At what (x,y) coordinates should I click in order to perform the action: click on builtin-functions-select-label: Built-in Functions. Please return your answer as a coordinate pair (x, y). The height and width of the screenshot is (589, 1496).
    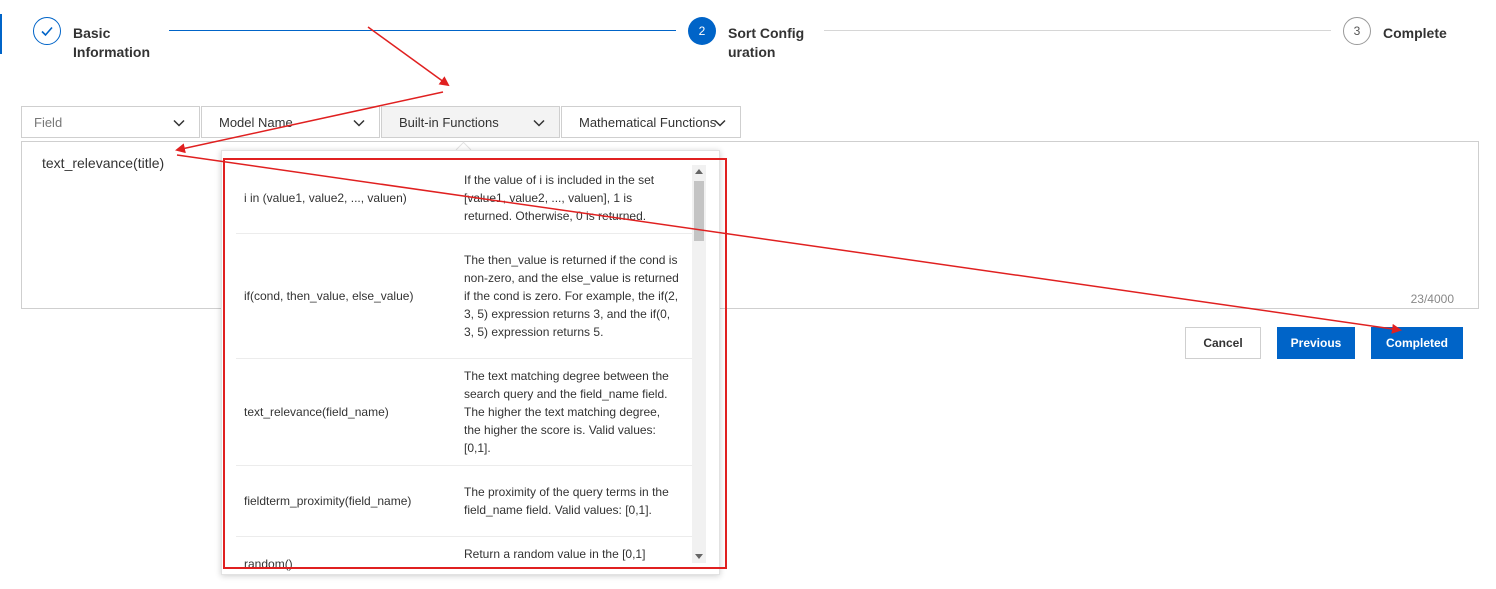
    Looking at the image, I should click on (449, 122).